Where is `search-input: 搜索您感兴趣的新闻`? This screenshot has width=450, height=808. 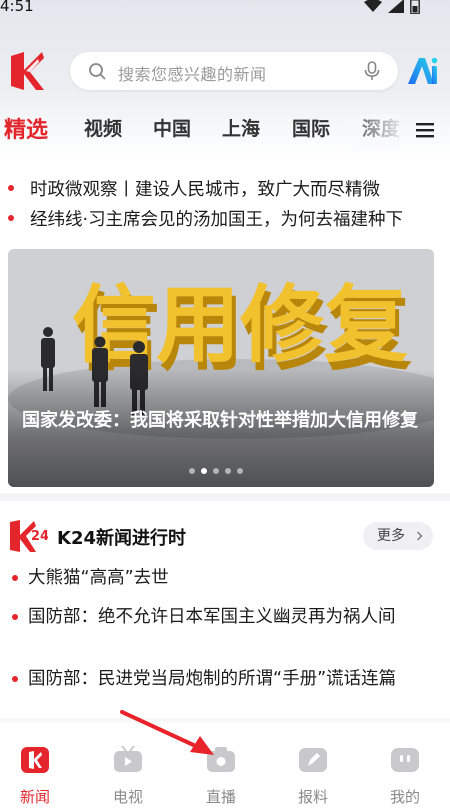 search-input: 搜索您感兴趣的新闻 is located at coordinates (192, 73).